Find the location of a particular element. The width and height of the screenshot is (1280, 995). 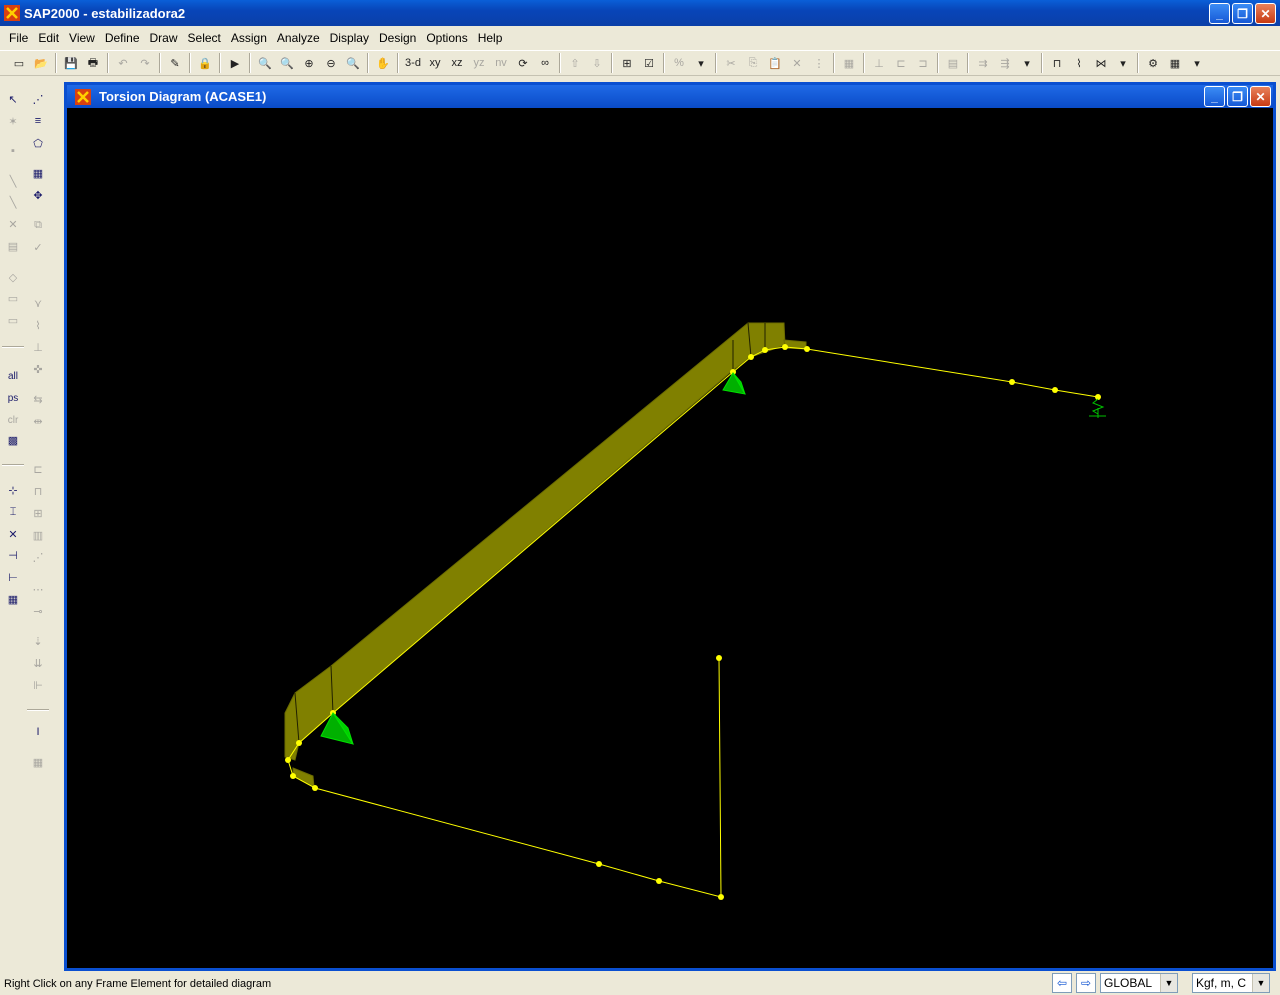

menu-draw: Draw is located at coordinates (164, 38).